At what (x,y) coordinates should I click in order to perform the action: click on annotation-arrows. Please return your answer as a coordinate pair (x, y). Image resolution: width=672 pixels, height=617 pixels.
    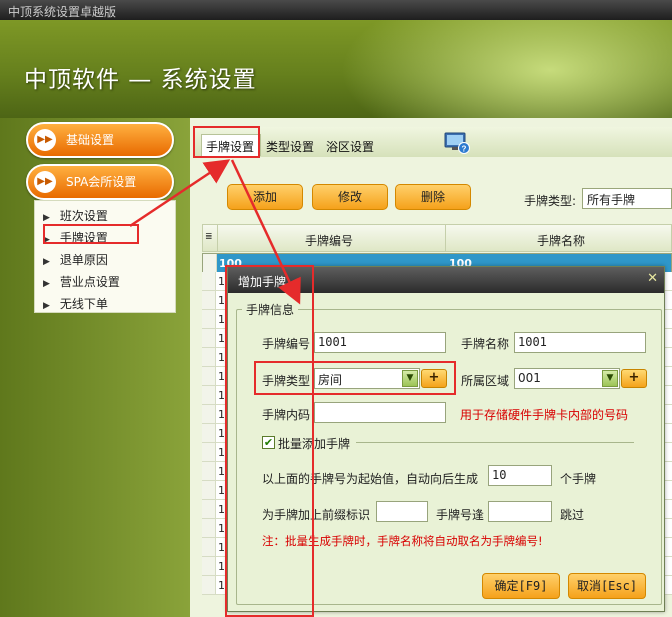
    Looking at the image, I should click on (215, 232).